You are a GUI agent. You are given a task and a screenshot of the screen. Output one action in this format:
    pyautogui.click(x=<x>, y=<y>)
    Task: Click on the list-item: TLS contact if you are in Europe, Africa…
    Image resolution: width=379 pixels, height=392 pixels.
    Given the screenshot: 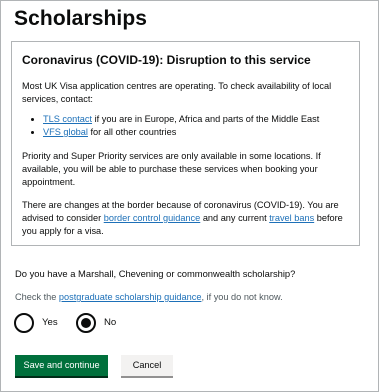 What is the action you would take?
    pyautogui.click(x=195, y=119)
    